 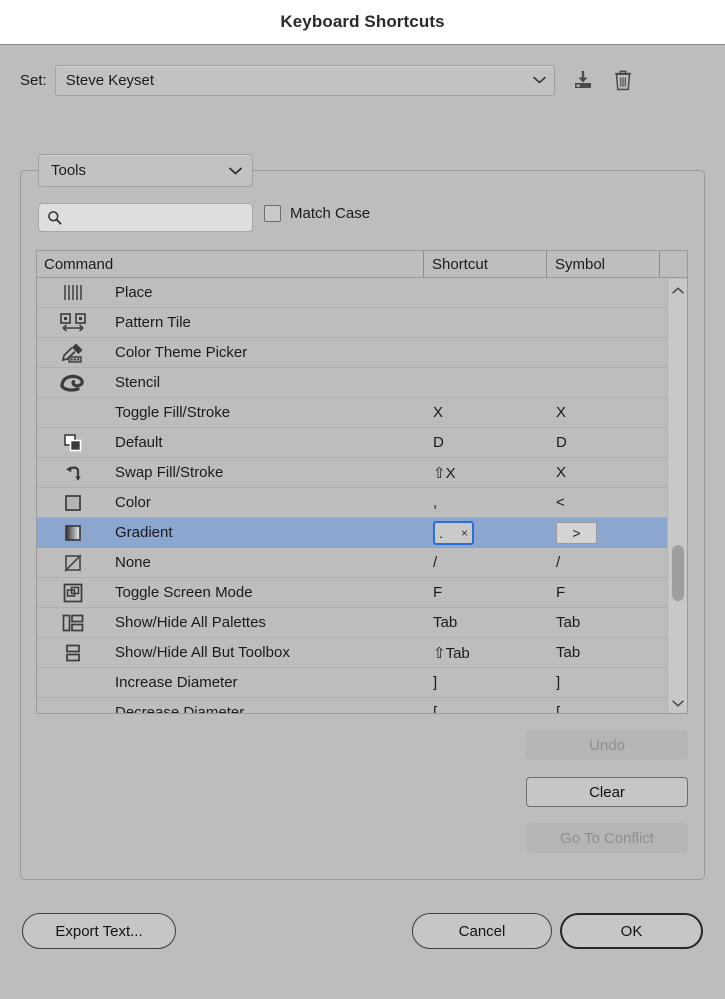 I want to click on command-label: None, so click(x=133, y=562).